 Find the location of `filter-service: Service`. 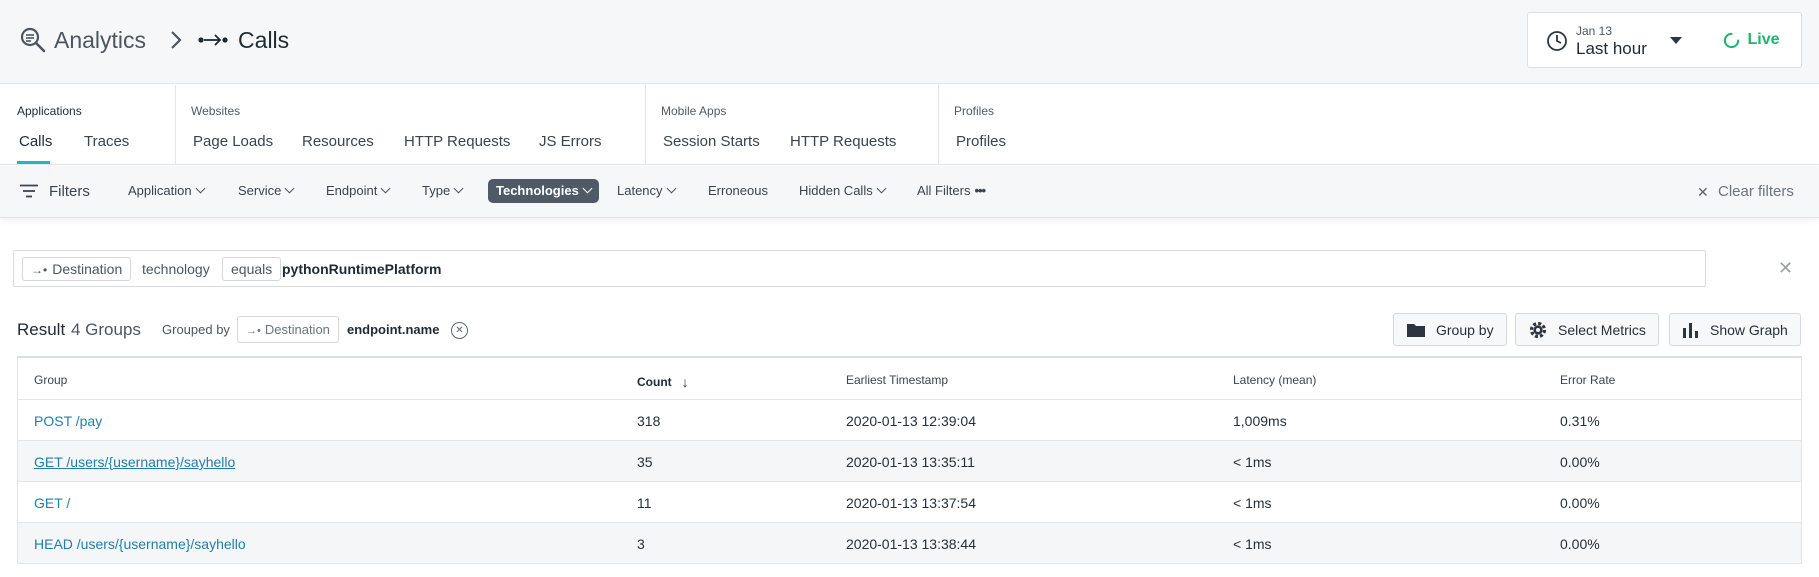

filter-service: Service is located at coordinates (266, 190).